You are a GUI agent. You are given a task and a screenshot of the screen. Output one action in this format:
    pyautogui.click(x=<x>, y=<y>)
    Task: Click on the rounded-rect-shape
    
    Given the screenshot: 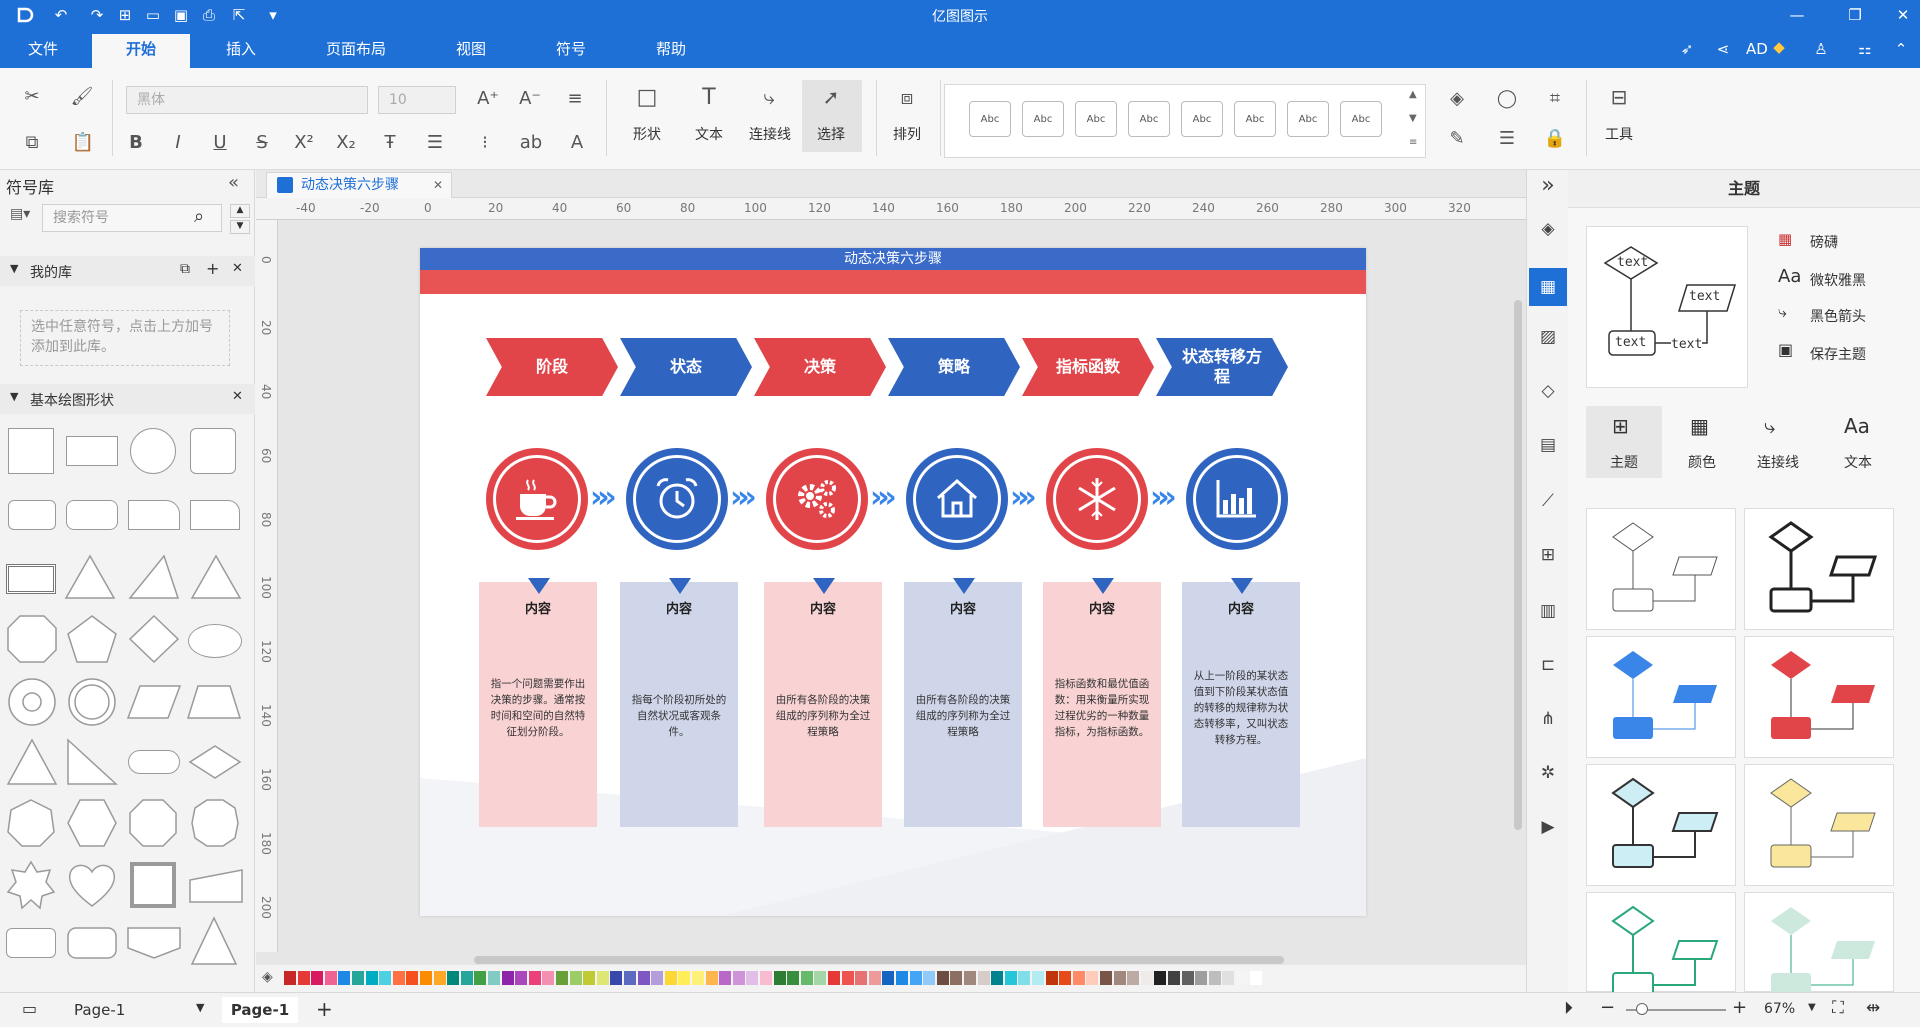 What is the action you would take?
    pyautogui.click(x=32, y=515)
    